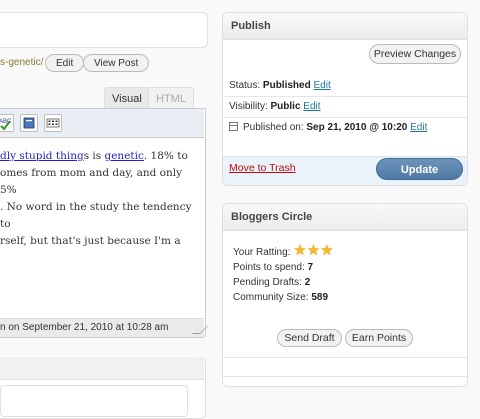  What do you see at coordinates (171, 98) in the screenshot?
I see `tab-html: HTML` at bounding box center [171, 98].